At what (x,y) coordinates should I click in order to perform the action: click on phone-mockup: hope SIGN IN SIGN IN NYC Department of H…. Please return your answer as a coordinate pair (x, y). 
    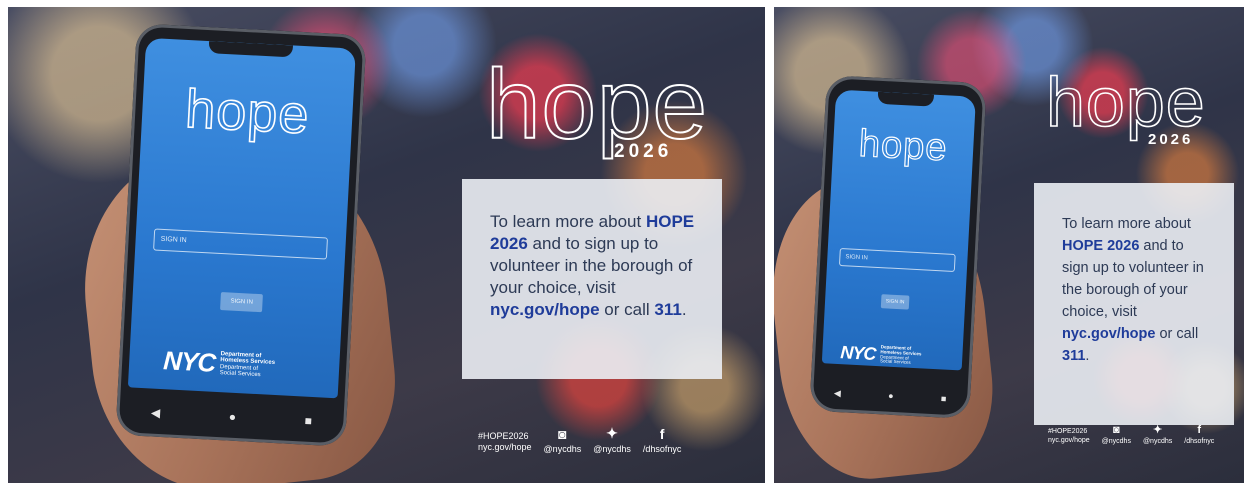
    Looking at the image, I should click on (898, 247).